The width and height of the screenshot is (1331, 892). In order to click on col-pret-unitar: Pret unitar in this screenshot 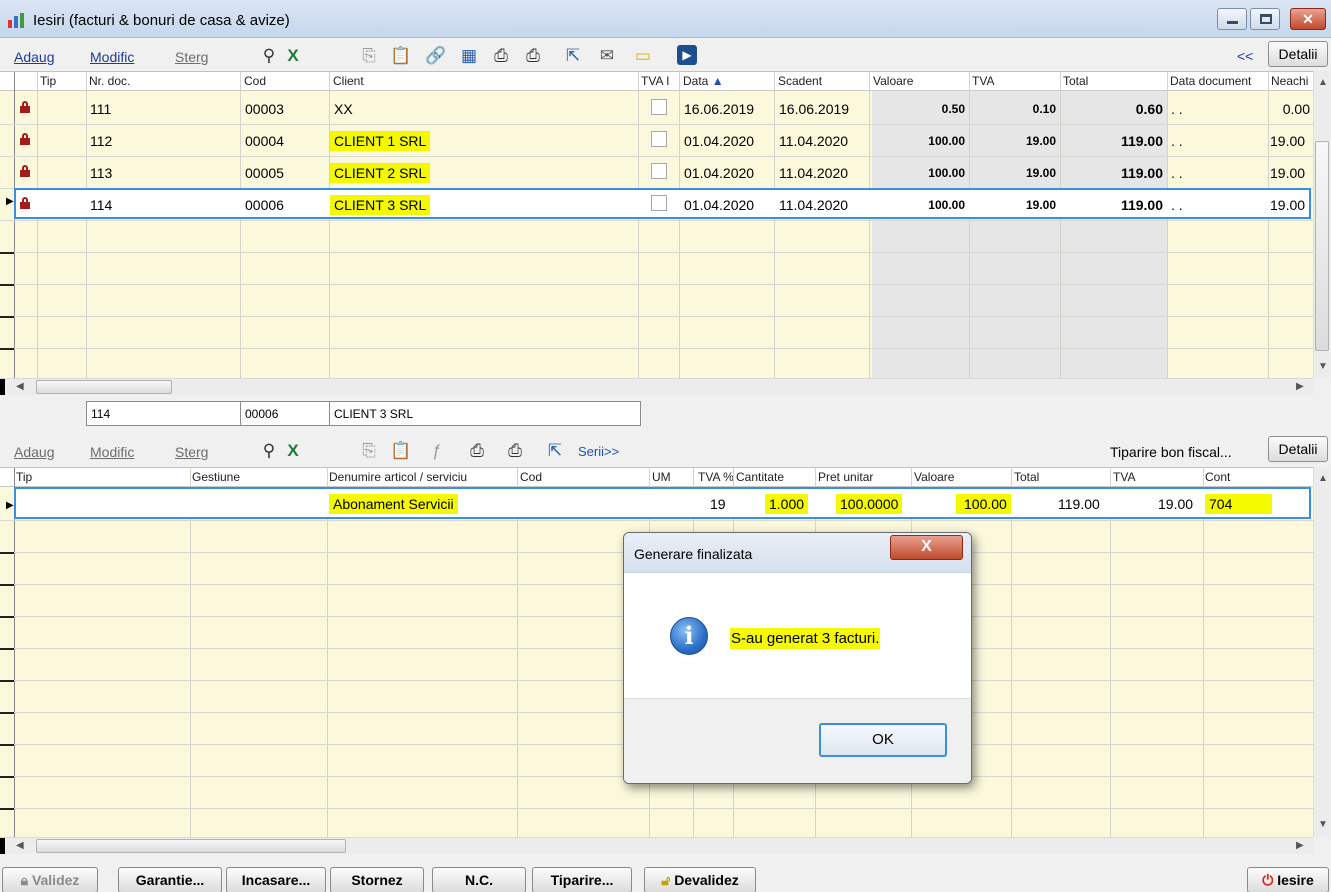, I will do `click(845, 477)`.